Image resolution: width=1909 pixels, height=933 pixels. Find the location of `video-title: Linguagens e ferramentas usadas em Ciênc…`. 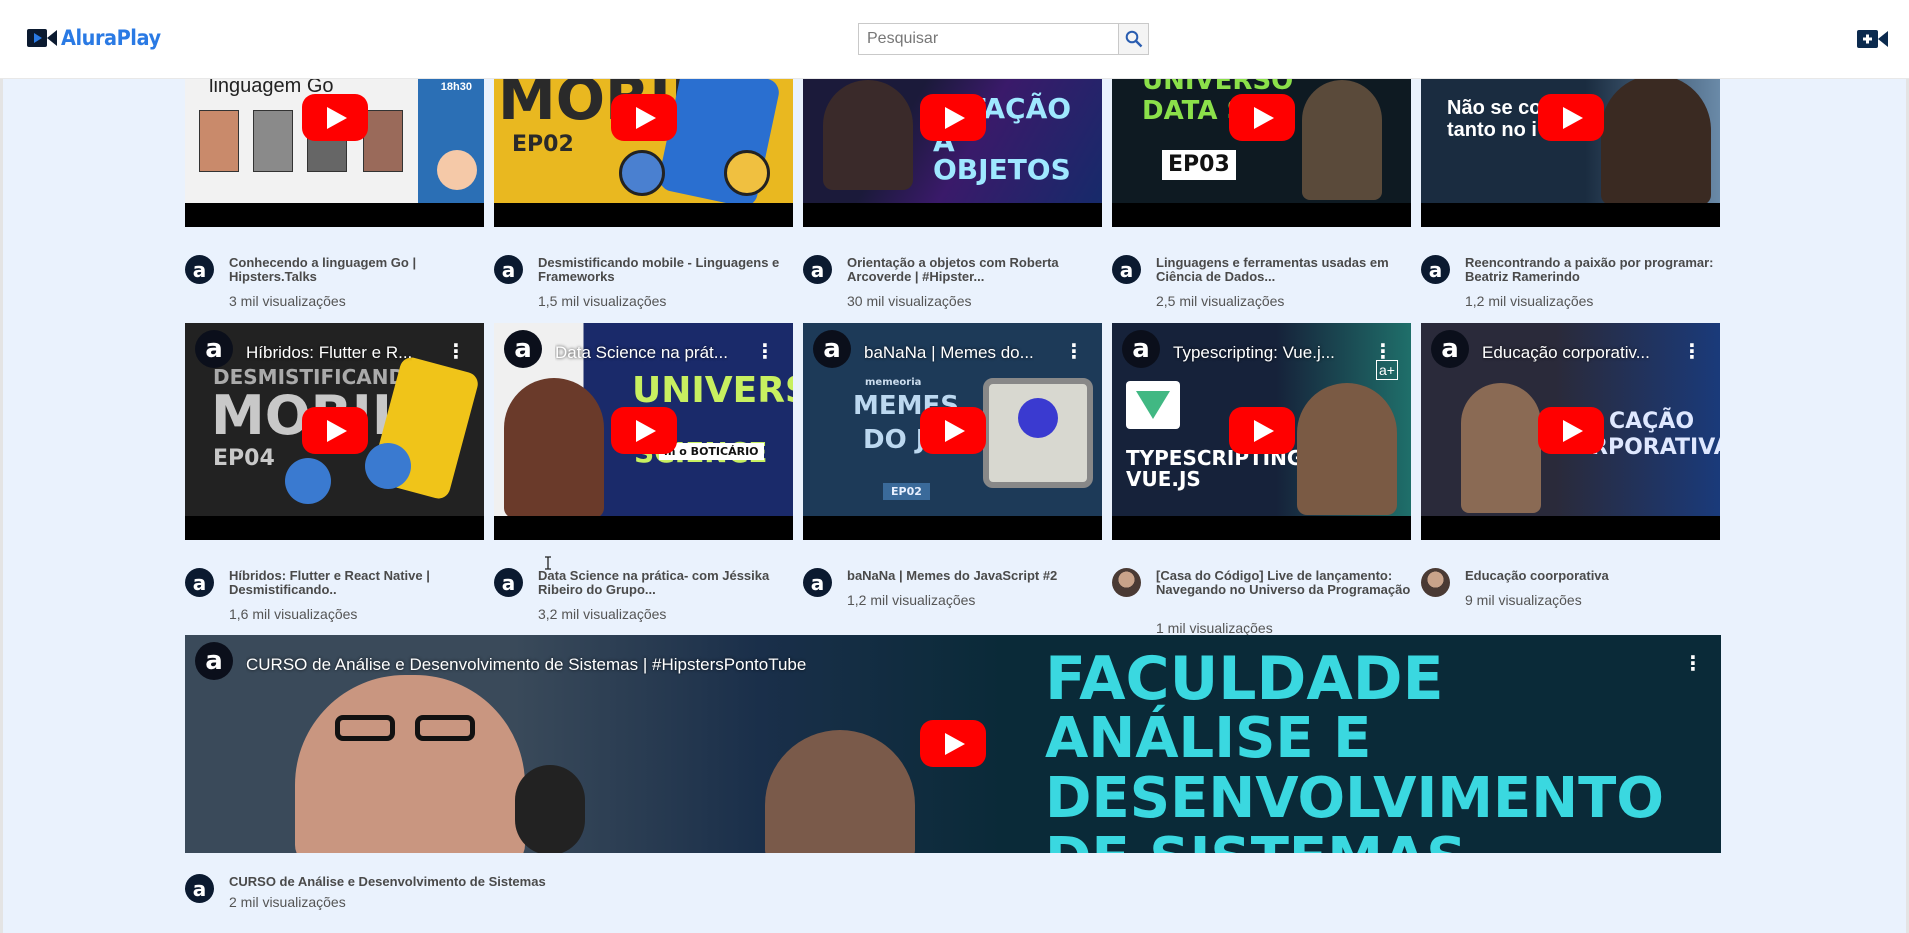

video-title: Linguagens e ferramentas usadas em Ciênc… is located at coordinates (1283, 270).